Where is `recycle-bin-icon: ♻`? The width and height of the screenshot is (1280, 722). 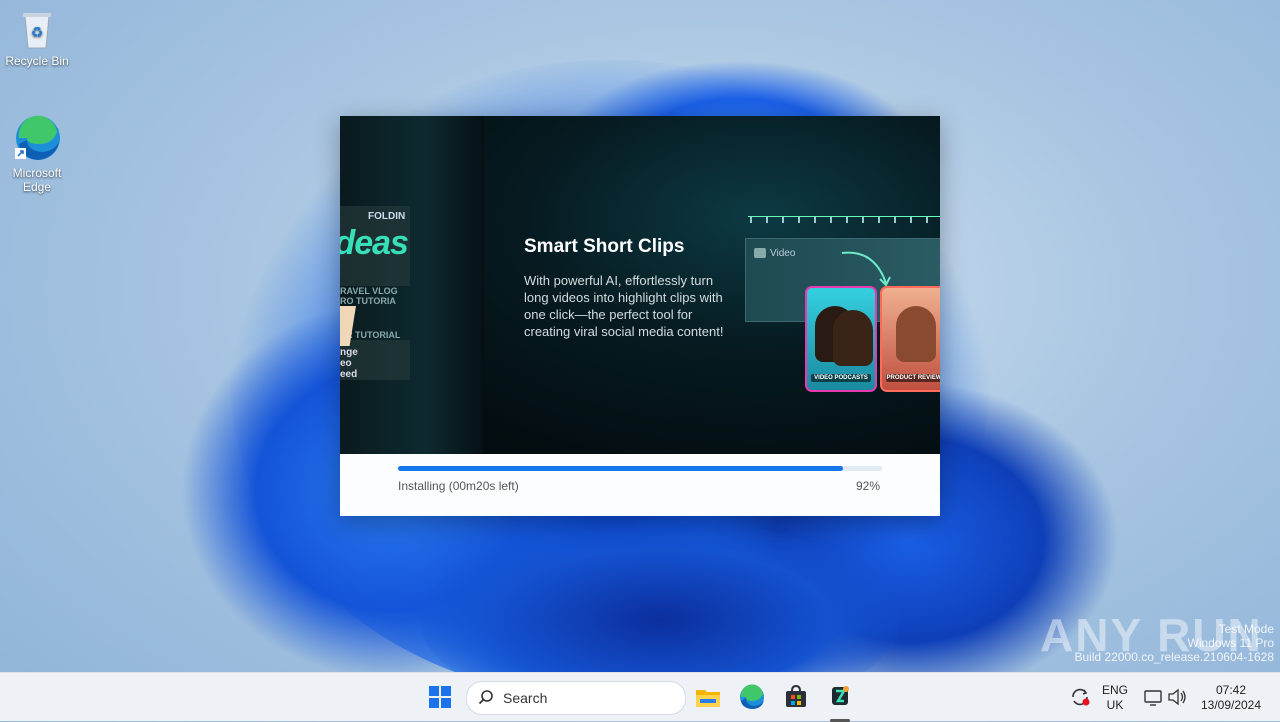 recycle-bin-icon: ♻ is located at coordinates (37, 30).